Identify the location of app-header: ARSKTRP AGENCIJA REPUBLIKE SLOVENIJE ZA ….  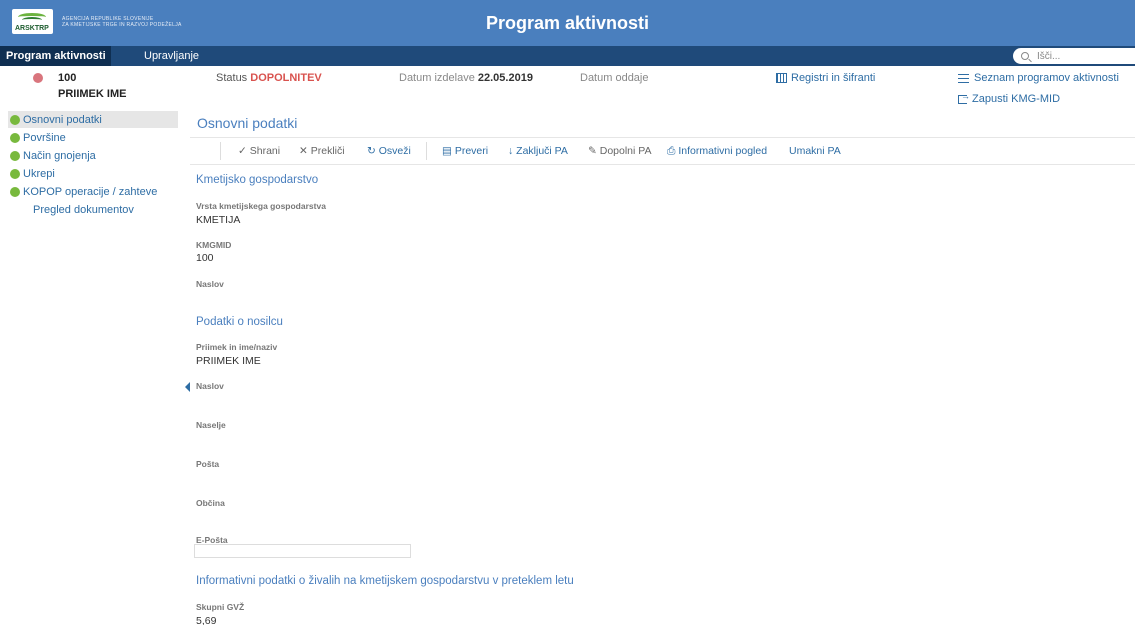
(567, 23).